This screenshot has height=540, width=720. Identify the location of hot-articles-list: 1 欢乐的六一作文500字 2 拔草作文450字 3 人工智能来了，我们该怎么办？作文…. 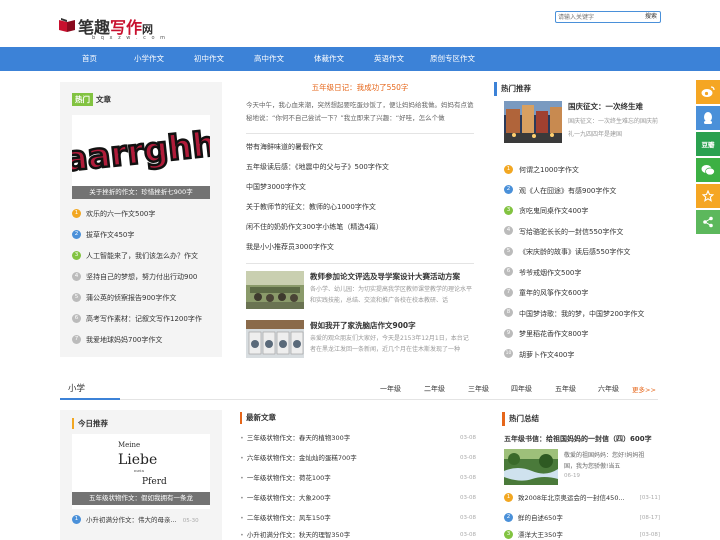
(147, 277).